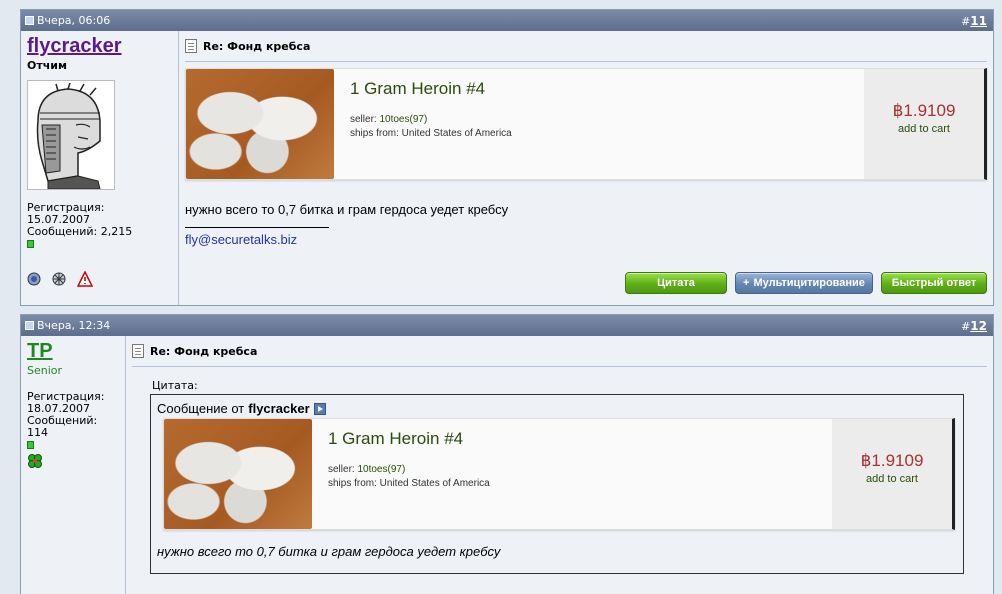 The height and width of the screenshot is (594, 1002). Describe the element at coordinates (47, 65) in the screenshot. I see `user-title: Отчим` at that location.